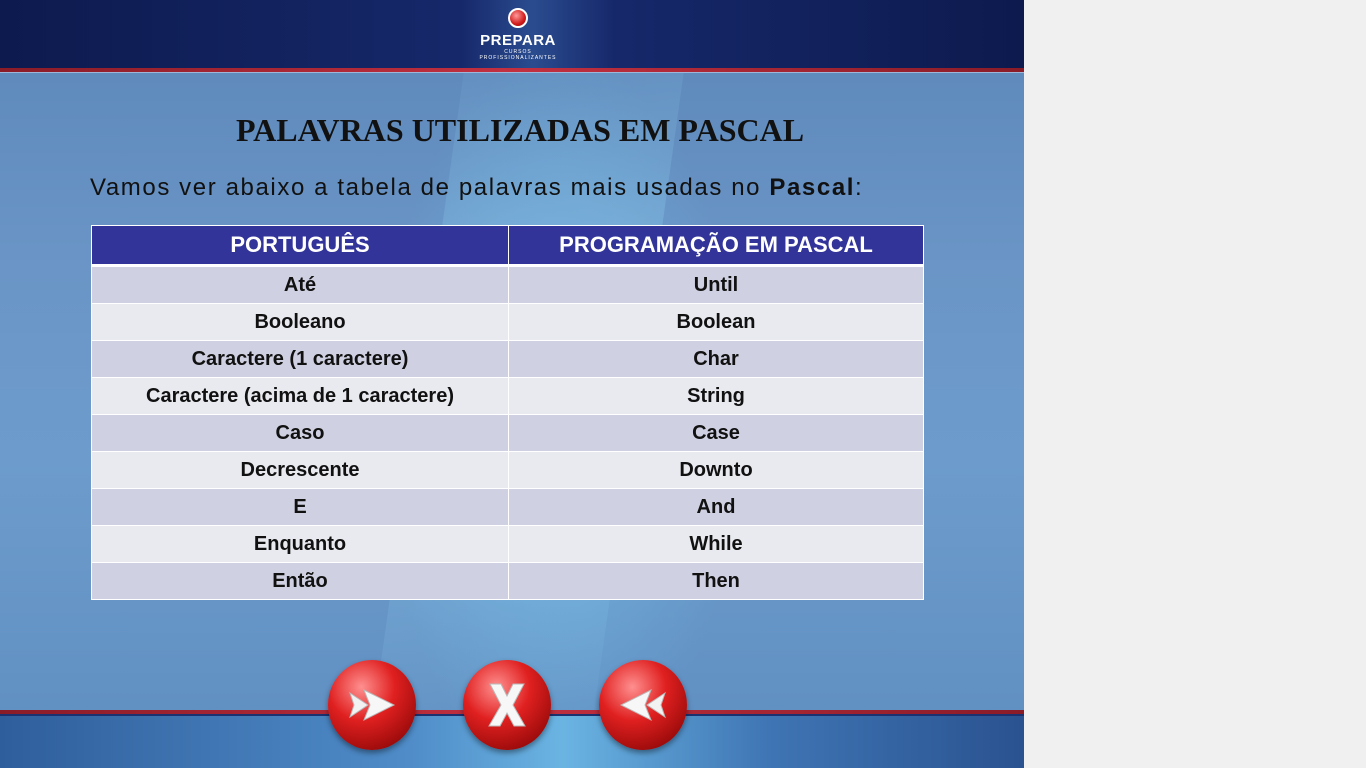 The height and width of the screenshot is (768, 1366). I want to click on cell-portugues: Booleano, so click(300, 322).